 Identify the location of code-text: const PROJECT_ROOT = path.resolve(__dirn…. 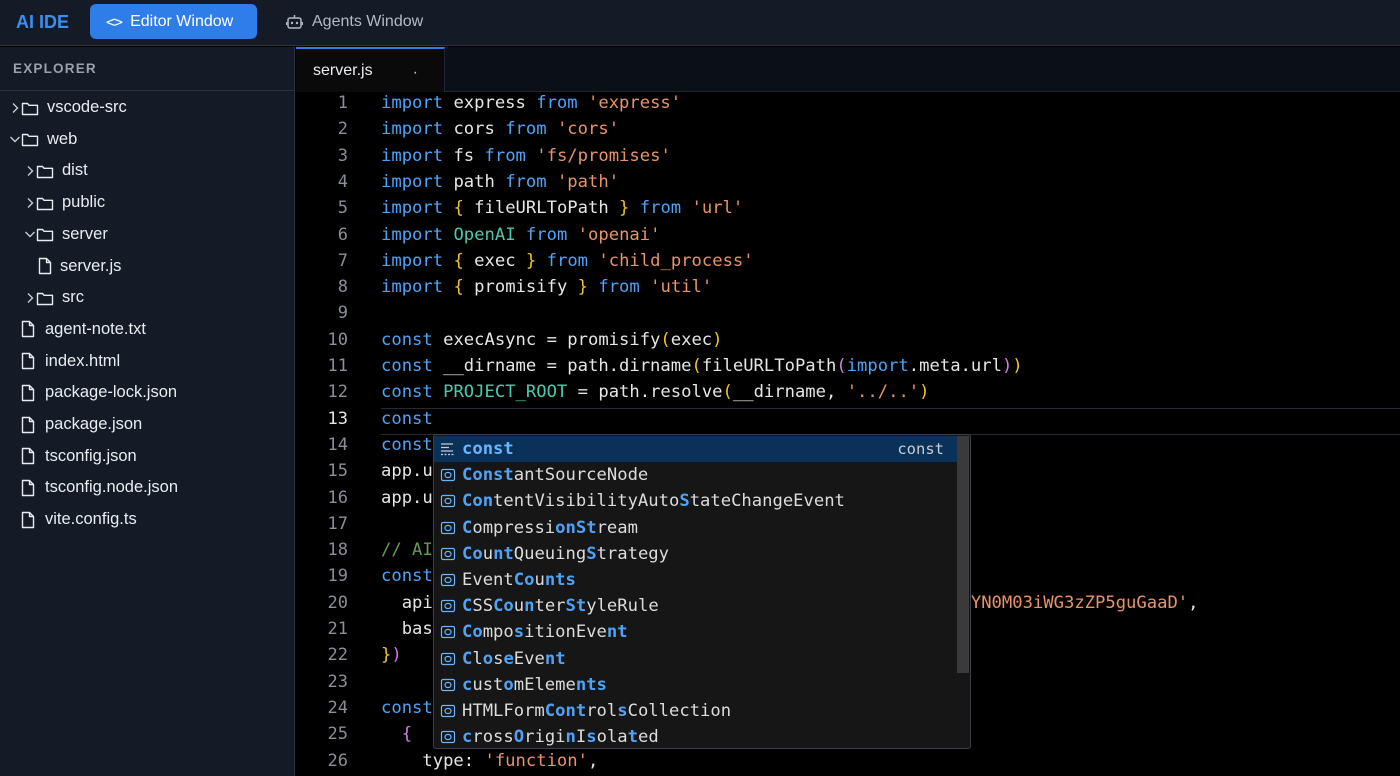
(655, 392).